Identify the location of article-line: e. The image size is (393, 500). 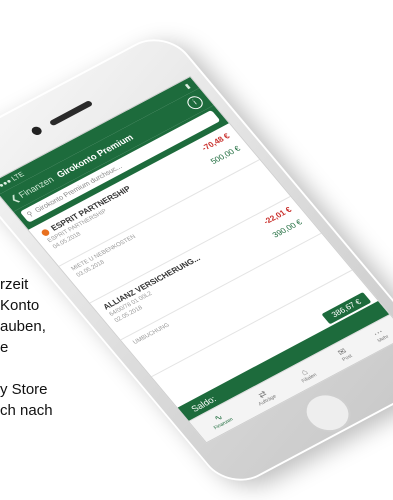
(4, 347).